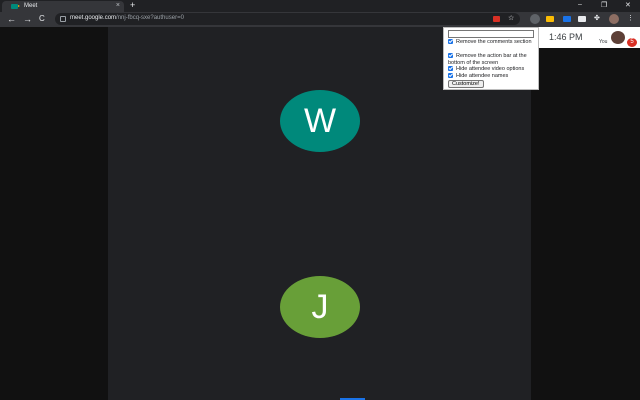  What do you see at coordinates (535, 19) in the screenshot?
I see `extension-active-icon` at bounding box center [535, 19].